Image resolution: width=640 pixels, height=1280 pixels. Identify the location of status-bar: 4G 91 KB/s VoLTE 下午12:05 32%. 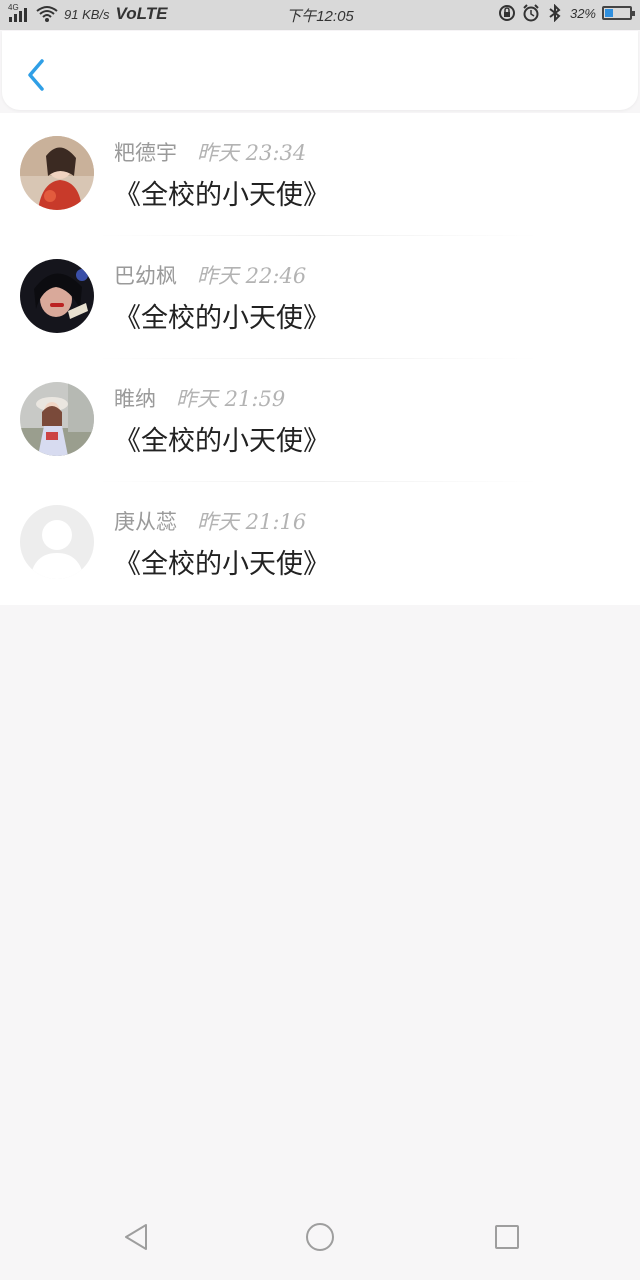
(320, 15).